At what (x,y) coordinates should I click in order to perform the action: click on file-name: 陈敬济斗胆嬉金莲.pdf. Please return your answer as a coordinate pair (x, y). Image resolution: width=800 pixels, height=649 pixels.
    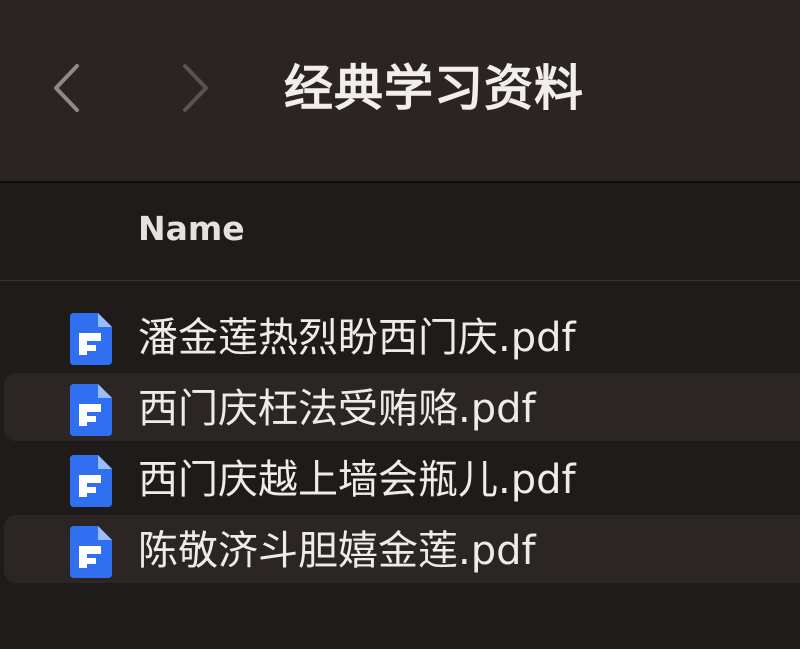
    Looking at the image, I should click on (337, 551).